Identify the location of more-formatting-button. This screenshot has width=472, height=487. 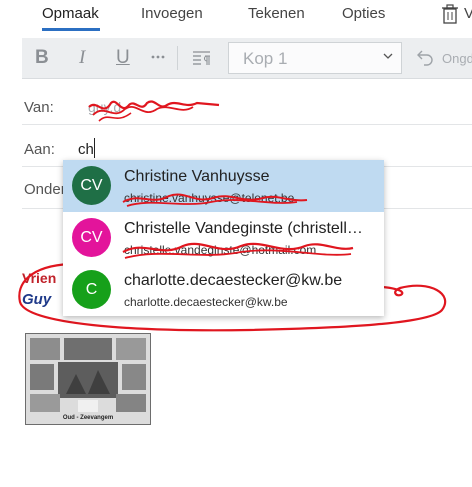
(158, 60).